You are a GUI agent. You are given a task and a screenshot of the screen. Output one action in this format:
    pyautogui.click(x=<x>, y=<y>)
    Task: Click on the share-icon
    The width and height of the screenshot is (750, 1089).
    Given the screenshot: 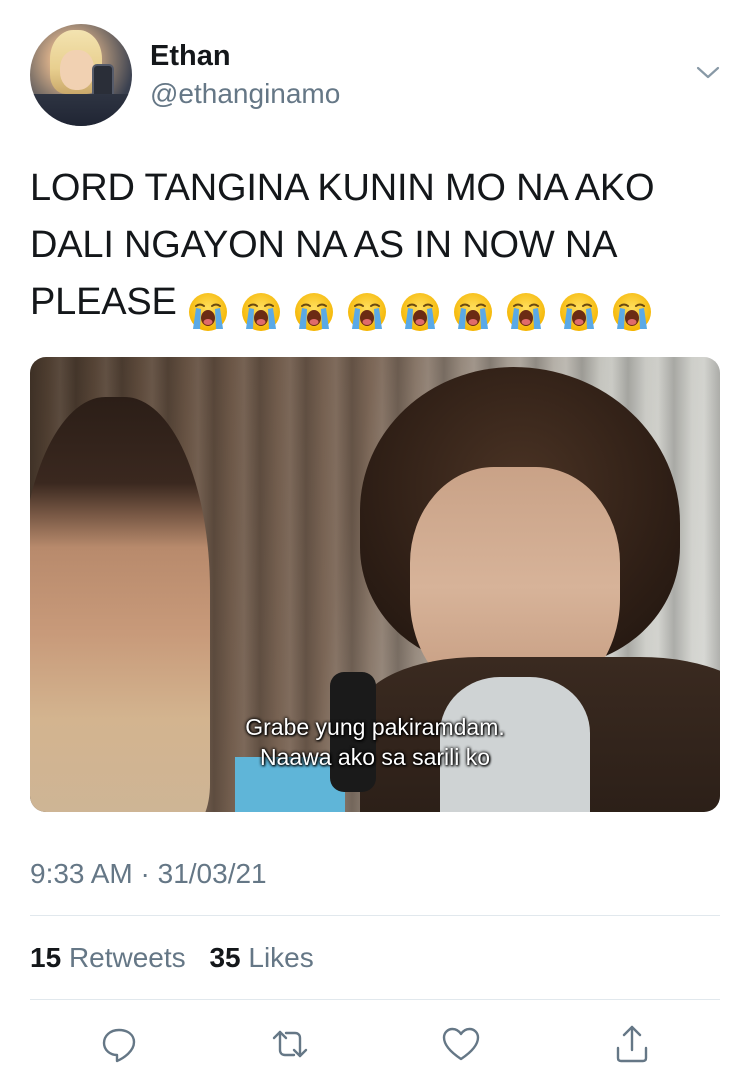 What is the action you would take?
    pyautogui.click(x=632, y=1044)
    